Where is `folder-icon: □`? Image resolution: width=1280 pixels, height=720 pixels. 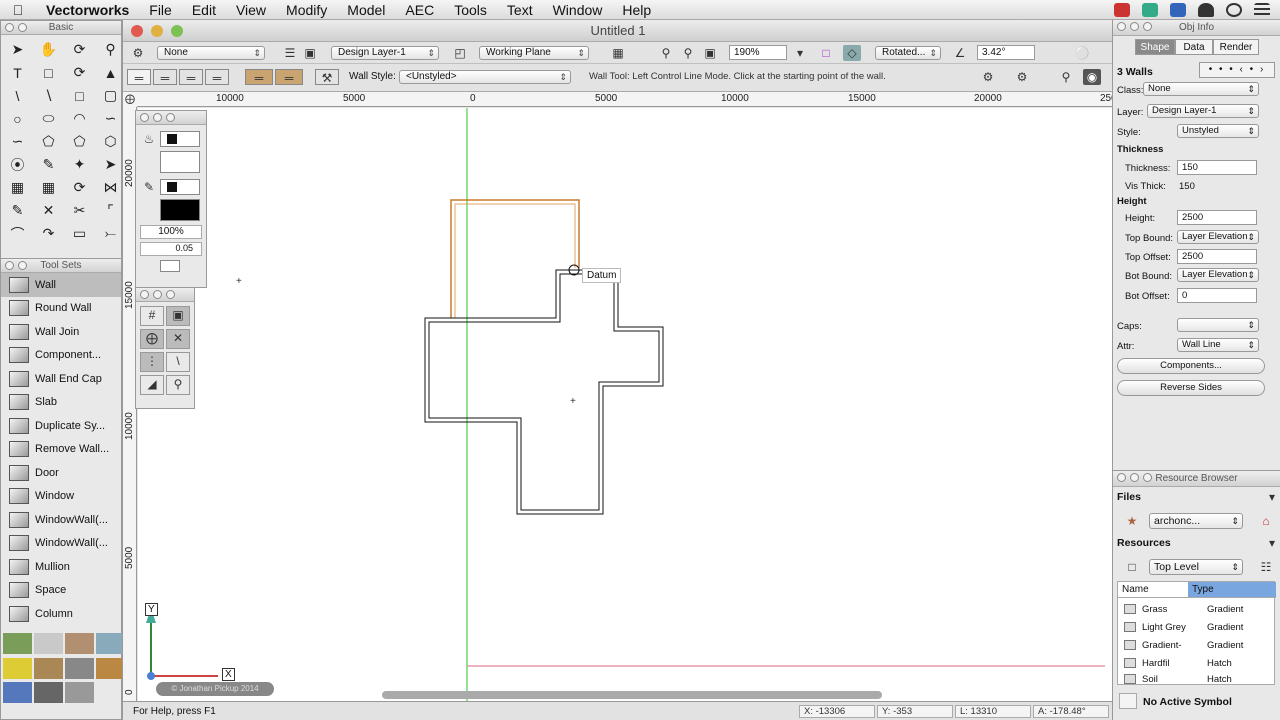 folder-icon: □ is located at coordinates (1132, 567).